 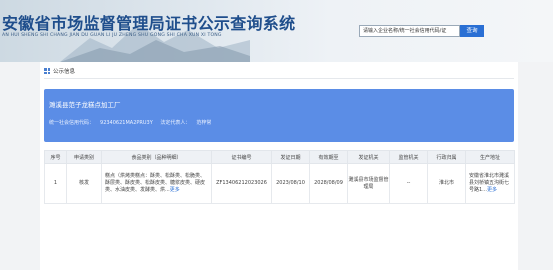 I want to click on col-cert-no: 证书编号, so click(x=241, y=157).